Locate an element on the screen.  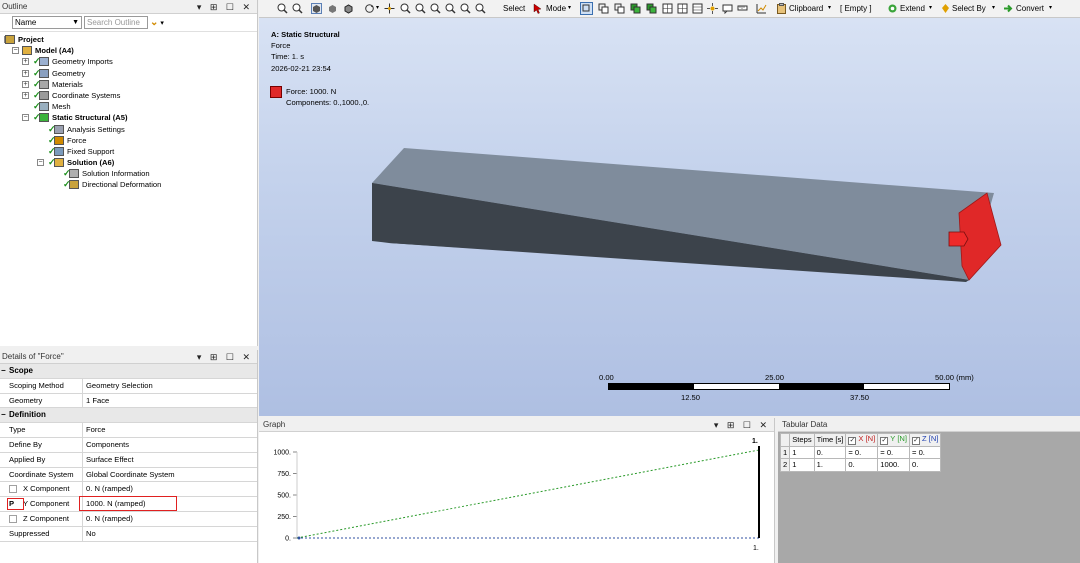
clipboard-button: Clipboard is located at coordinates (806, 8).